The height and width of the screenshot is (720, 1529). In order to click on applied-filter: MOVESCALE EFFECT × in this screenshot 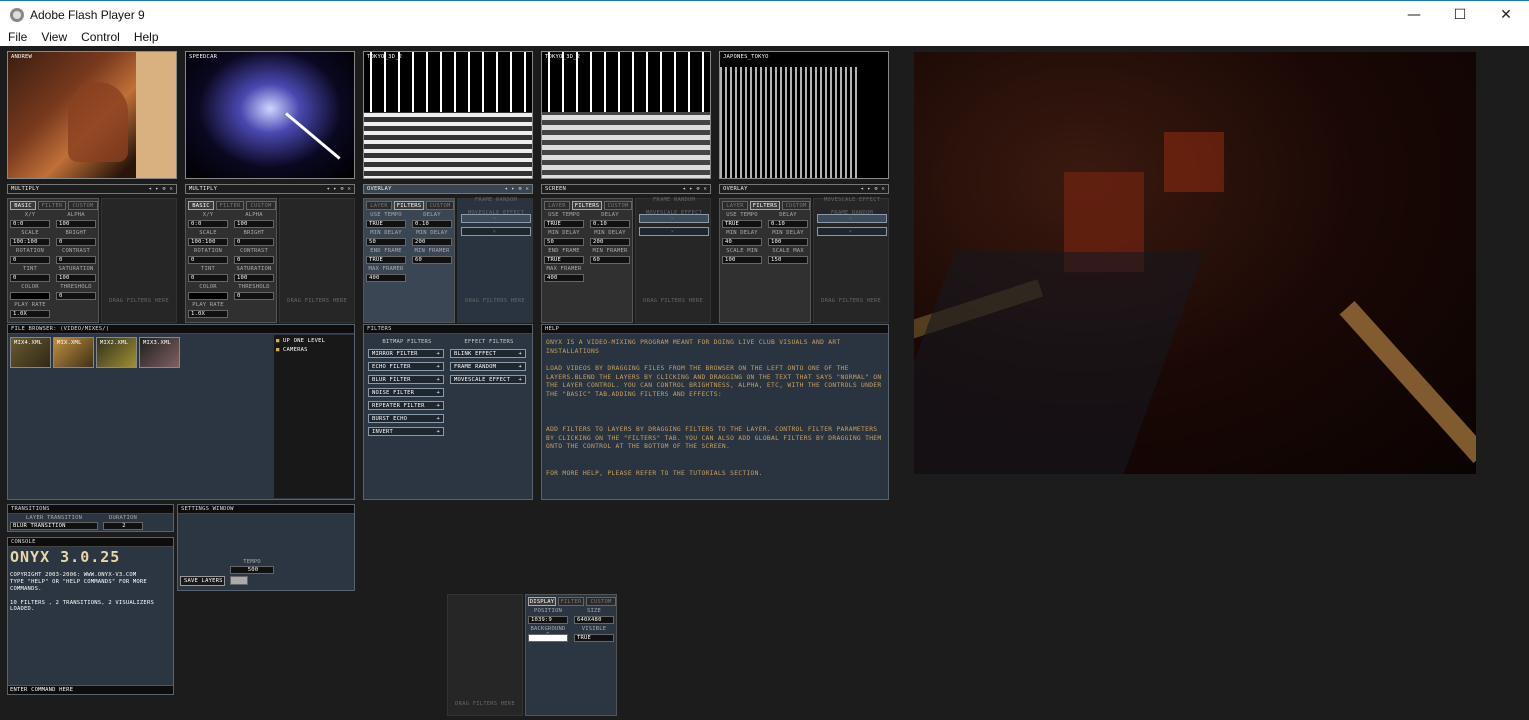, I will do `click(674, 223)`.